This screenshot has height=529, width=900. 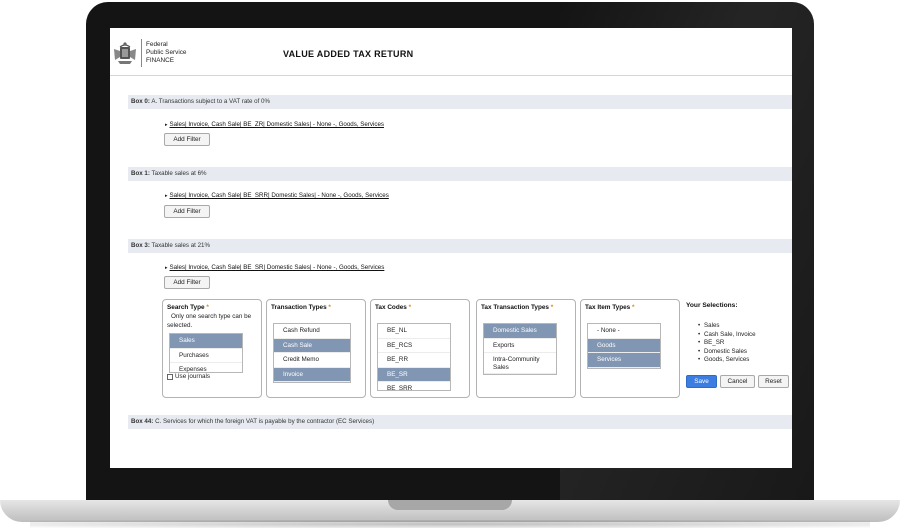 I want to click on header-divider, so click(x=451, y=75).